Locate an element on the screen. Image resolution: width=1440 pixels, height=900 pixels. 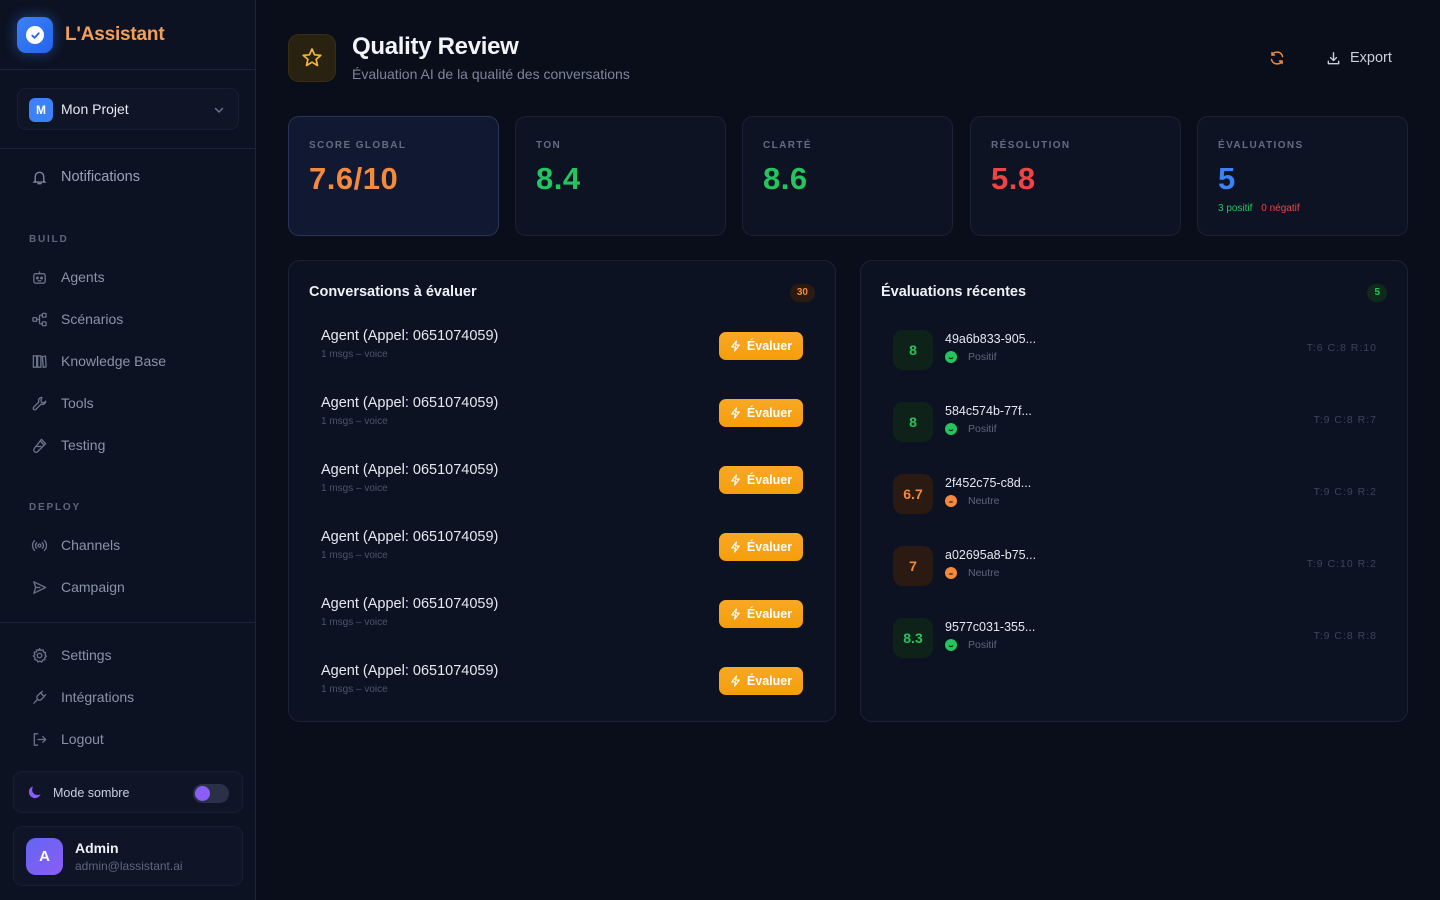
send-icon is located at coordinates (39, 587).